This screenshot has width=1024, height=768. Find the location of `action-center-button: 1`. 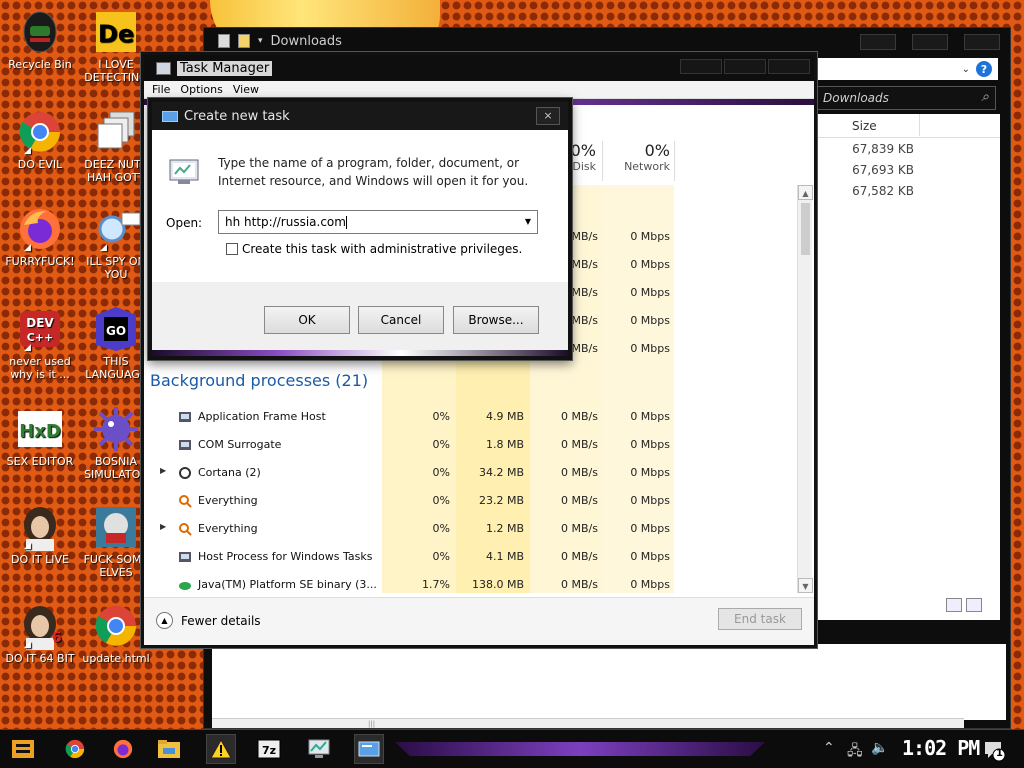

action-center-button: 1 is located at coordinates (994, 750).